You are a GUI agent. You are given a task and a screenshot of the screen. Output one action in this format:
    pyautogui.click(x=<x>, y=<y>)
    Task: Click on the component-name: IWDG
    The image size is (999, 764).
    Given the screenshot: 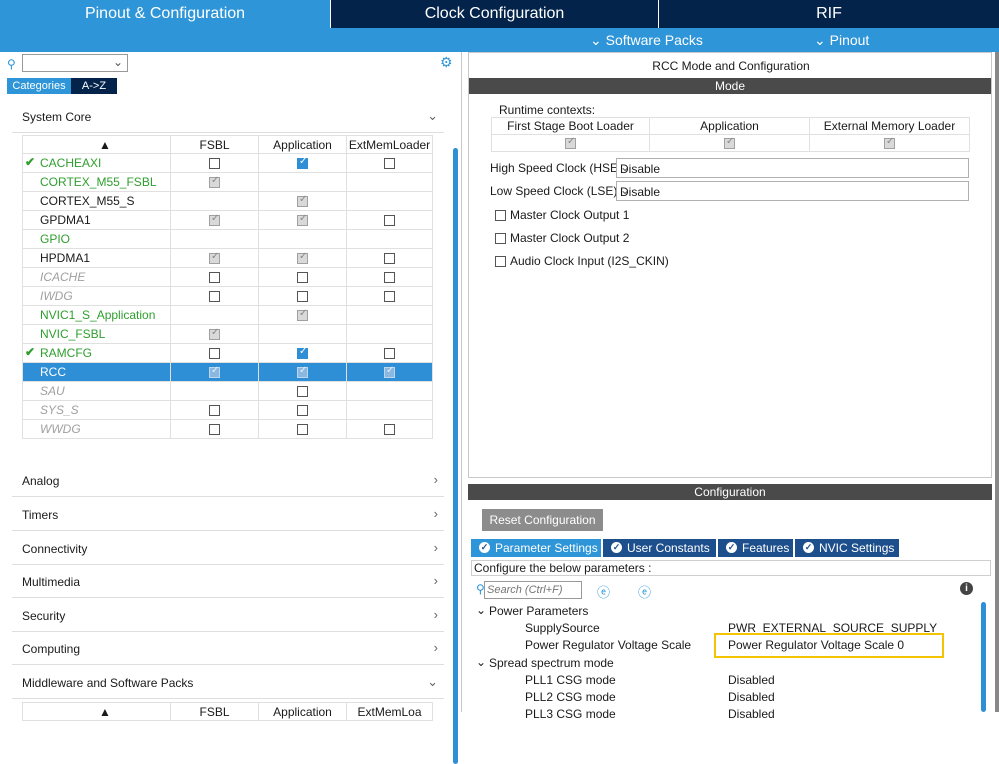 What is the action you would take?
    pyautogui.click(x=56, y=296)
    